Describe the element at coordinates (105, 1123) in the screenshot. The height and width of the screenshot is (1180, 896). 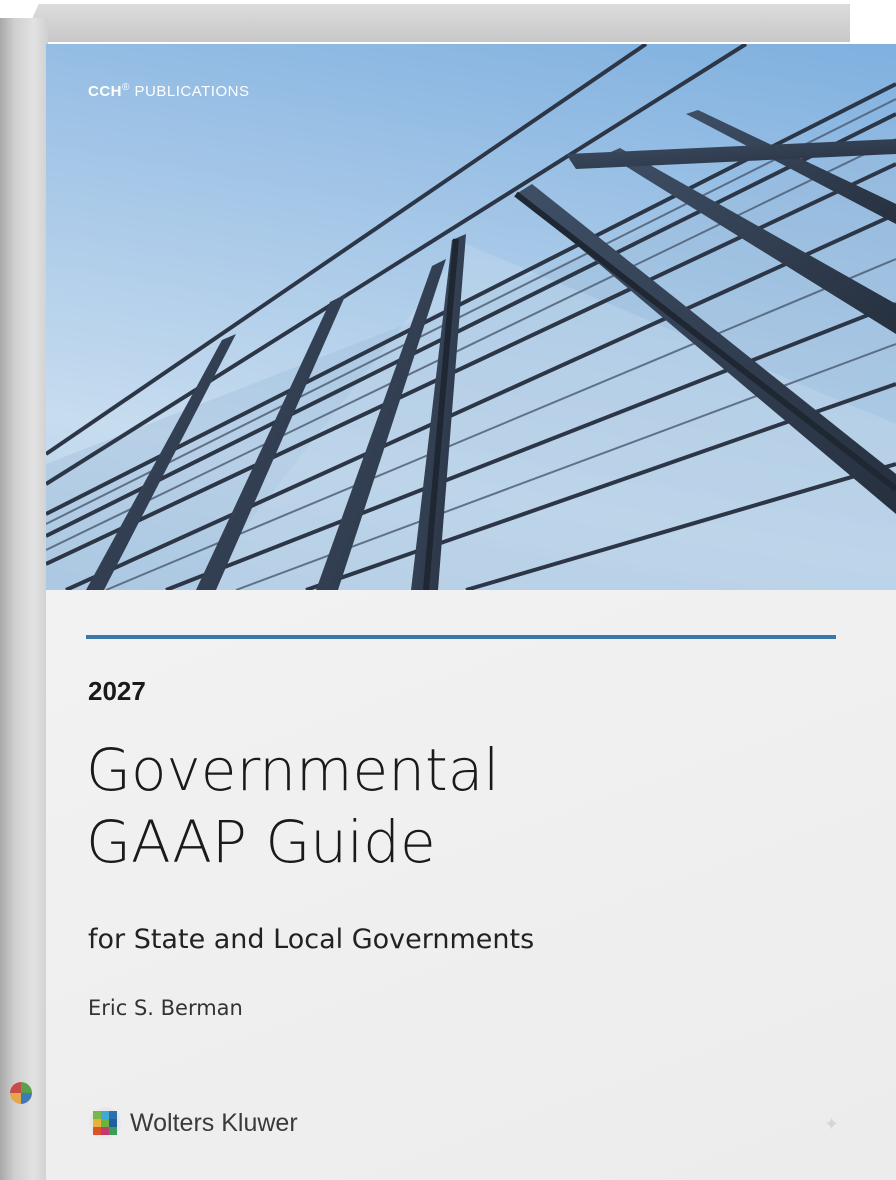
I see `wolters-kluwer-logo-icon` at that location.